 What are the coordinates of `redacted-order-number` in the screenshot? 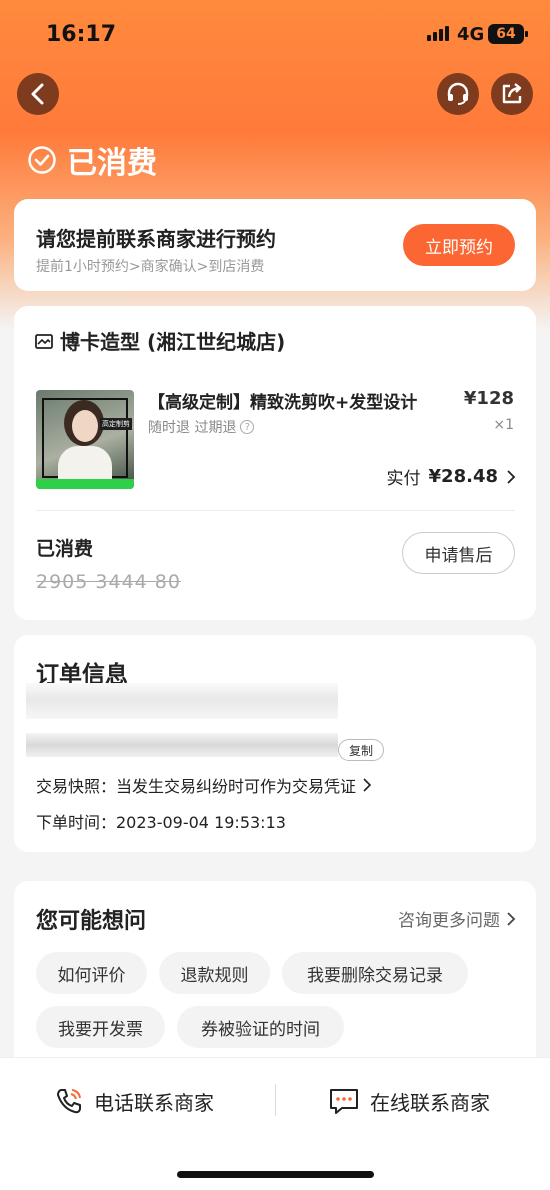 It's located at (182, 745).